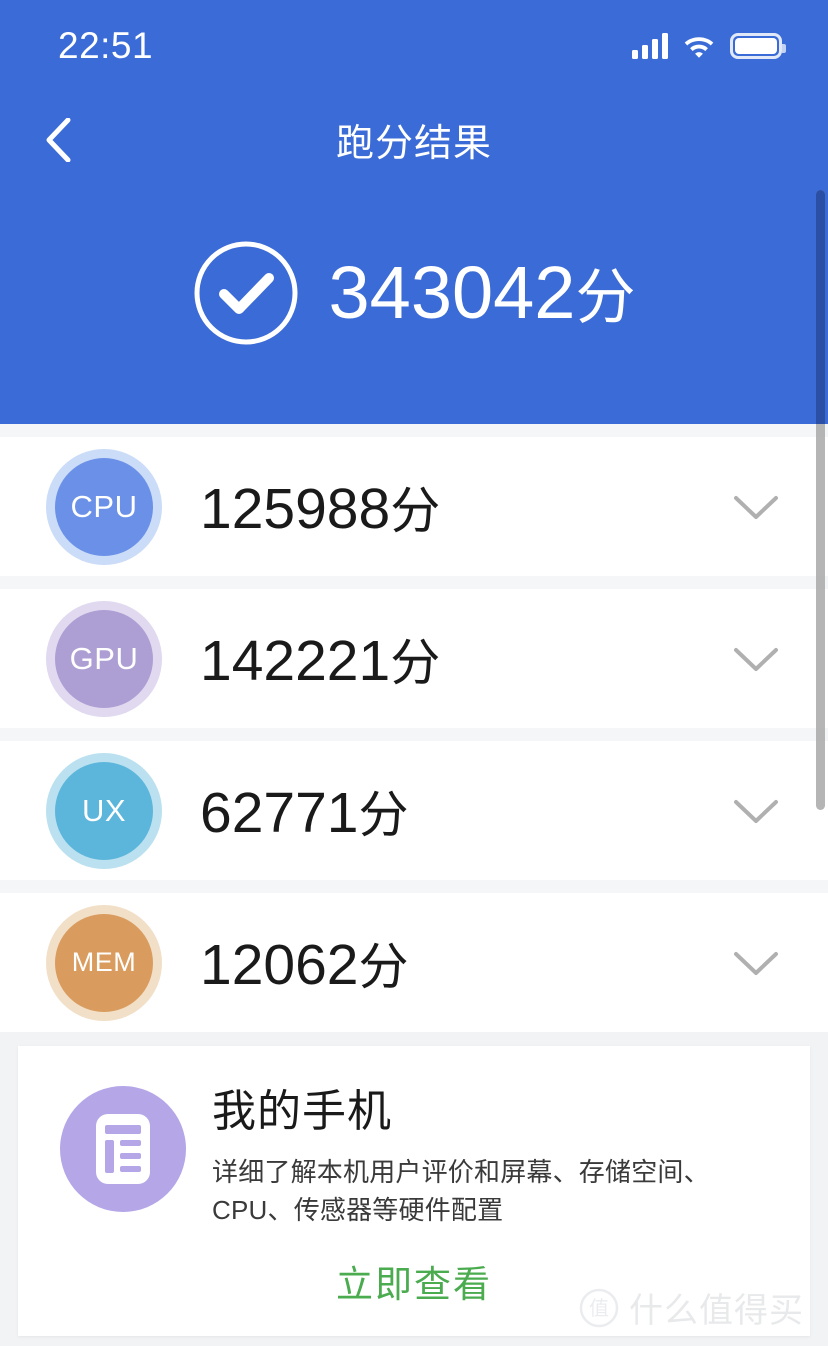  I want to click on mem-badge: MEM, so click(104, 962).